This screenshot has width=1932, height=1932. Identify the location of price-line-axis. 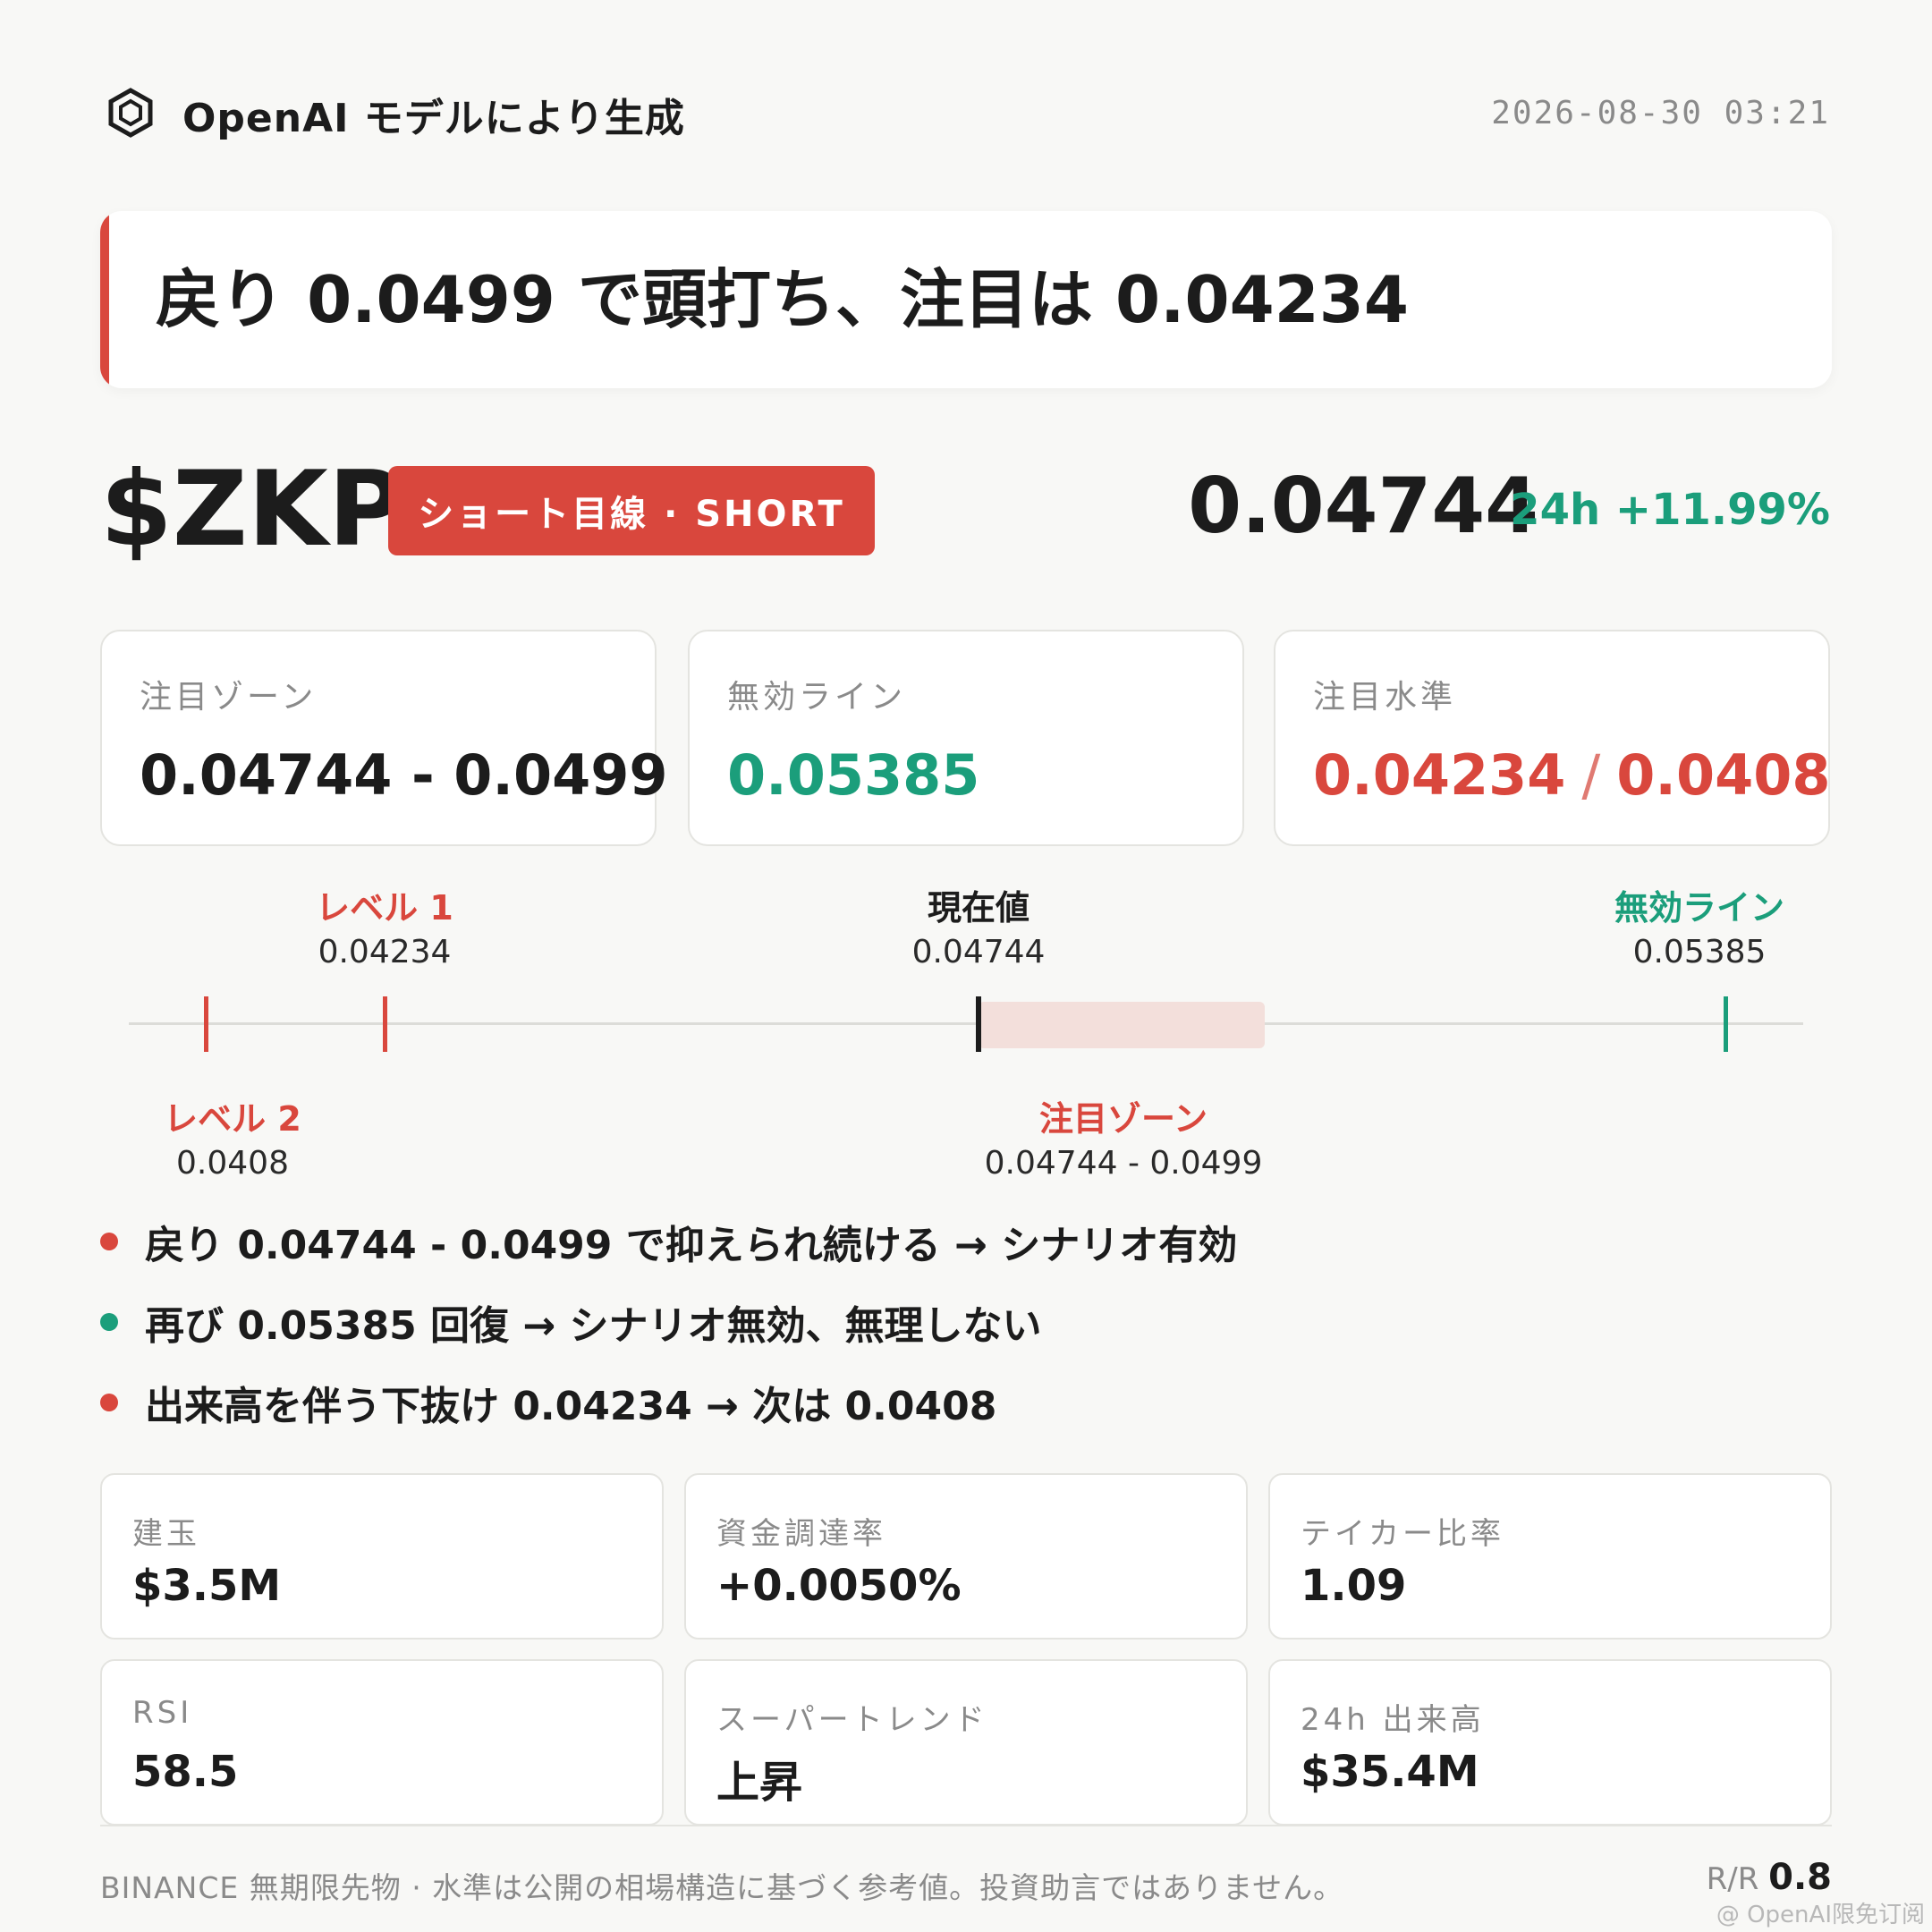
(966, 1023).